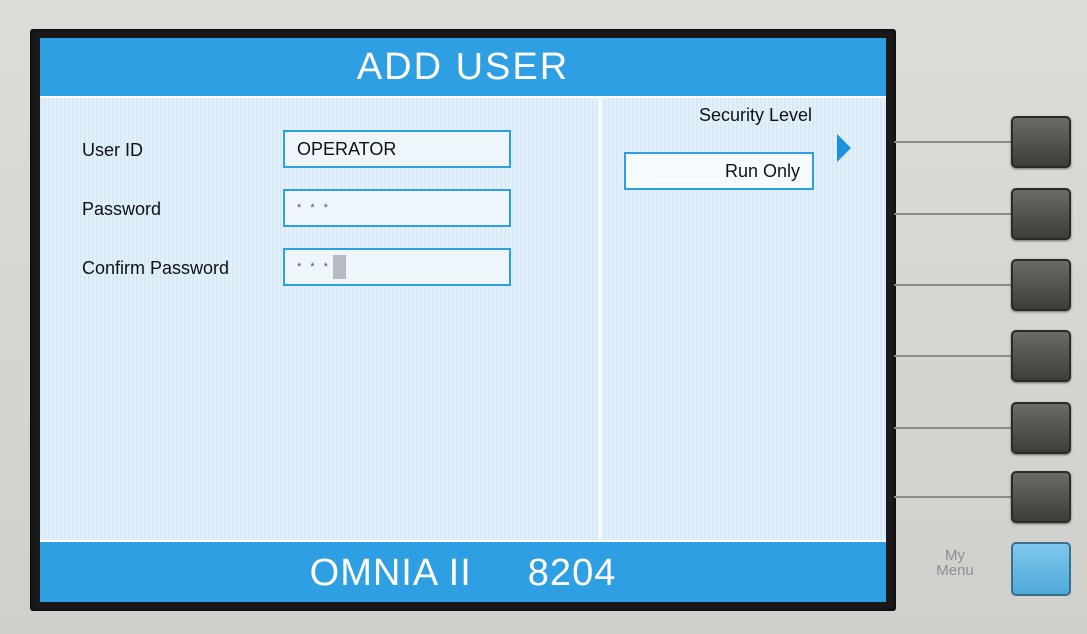 This screenshot has height=634, width=1087. What do you see at coordinates (844, 148) in the screenshot?
I see `triangle-right-icon` at bounding box center [844, 148].